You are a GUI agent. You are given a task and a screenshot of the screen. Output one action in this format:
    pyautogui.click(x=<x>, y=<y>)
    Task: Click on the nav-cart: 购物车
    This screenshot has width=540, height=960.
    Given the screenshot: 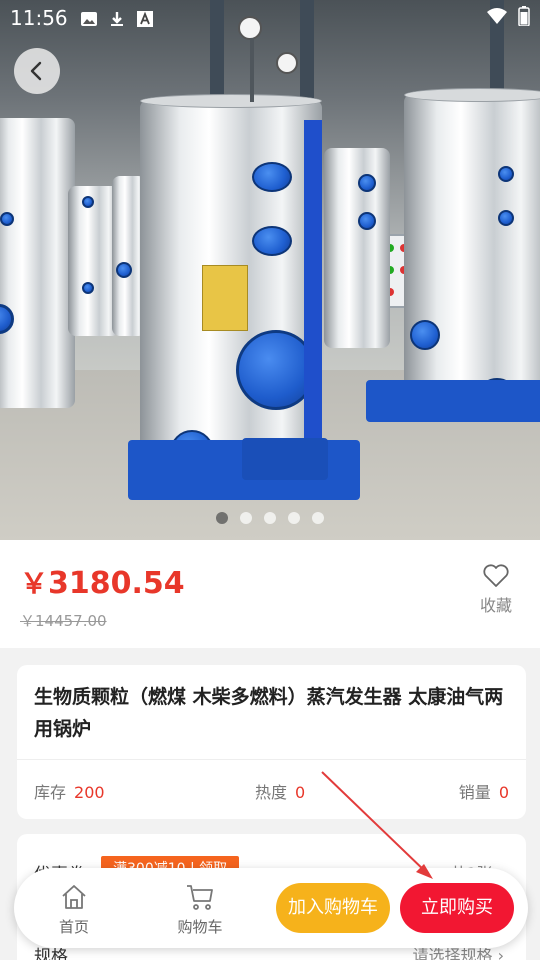 What is the action you would take?
    pyautogui.click(x=200, y=909)
    